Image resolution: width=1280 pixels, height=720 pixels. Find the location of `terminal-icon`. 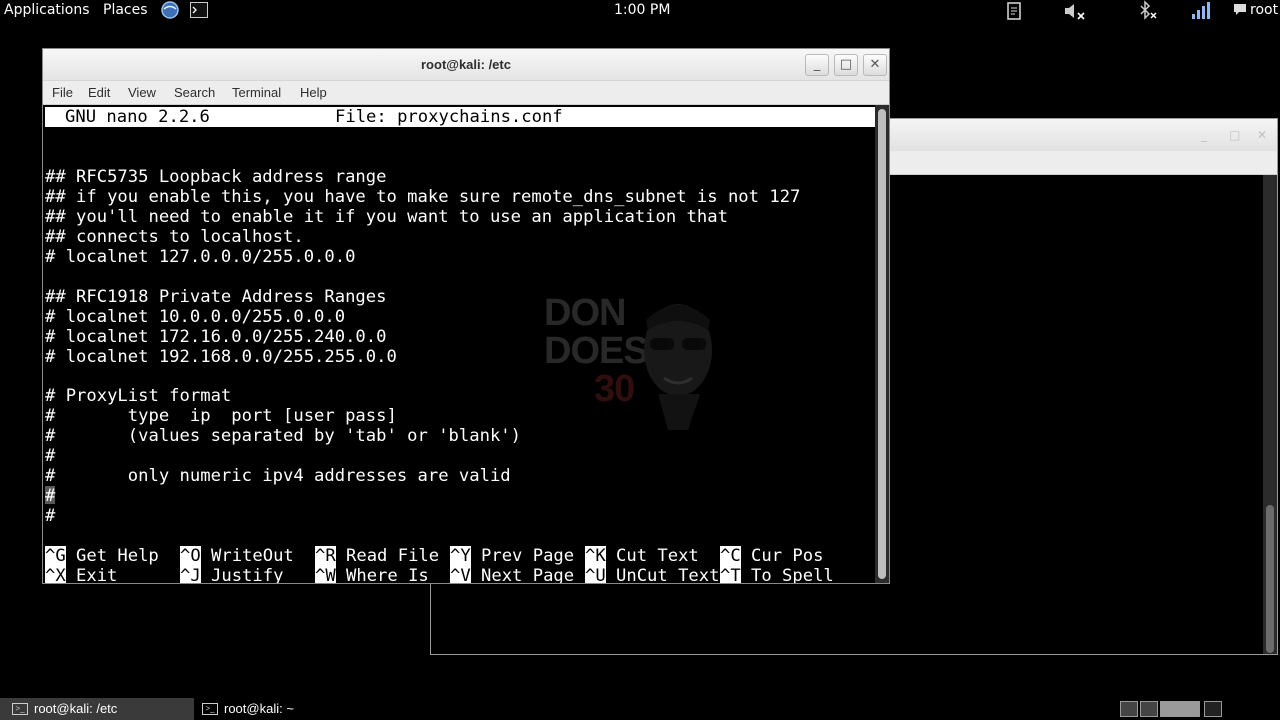

terminal-icon is located at coordinates (199, 10).